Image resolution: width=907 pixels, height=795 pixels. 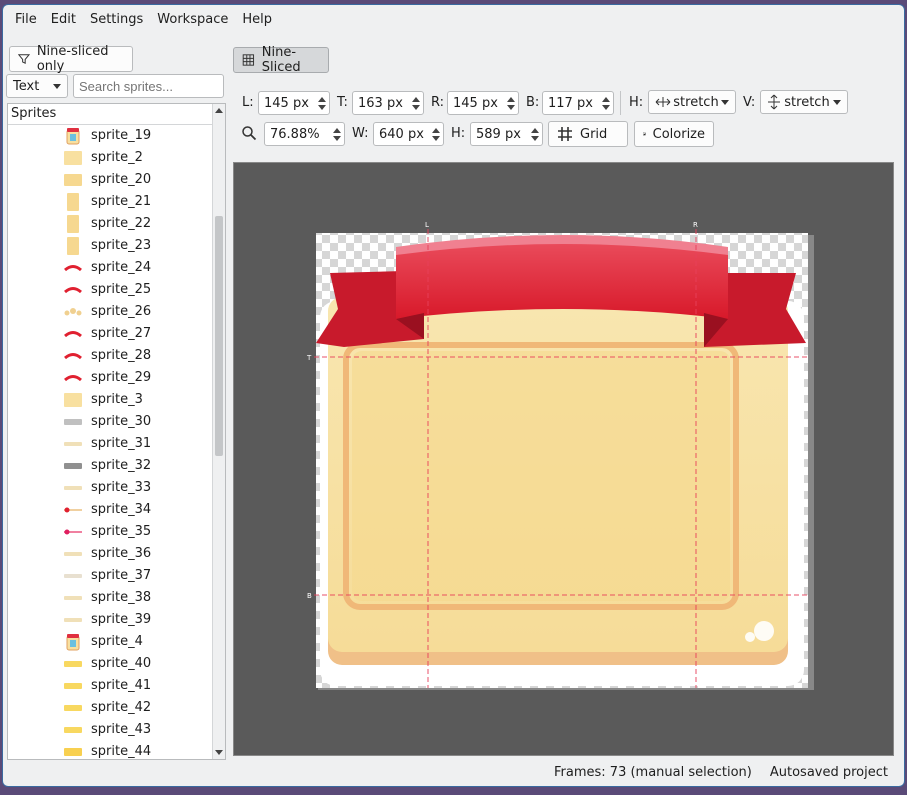 I want to click on horizontal-mode-select: stretch, so click(x=692, y=102).